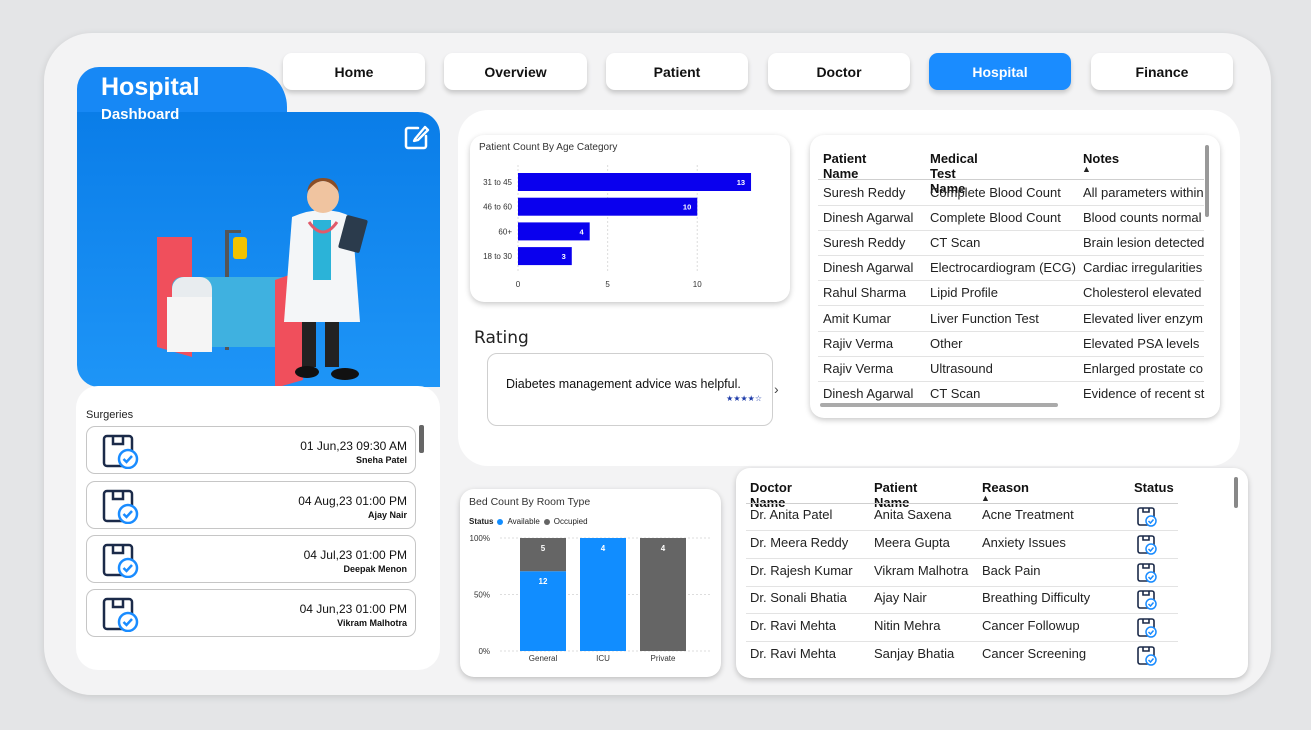 The image size is (1311, 730). What do you see at coordinates (481, 521) in the screenshot?
I see `bed-legend-title: Status` at bounding box center [481, 521].